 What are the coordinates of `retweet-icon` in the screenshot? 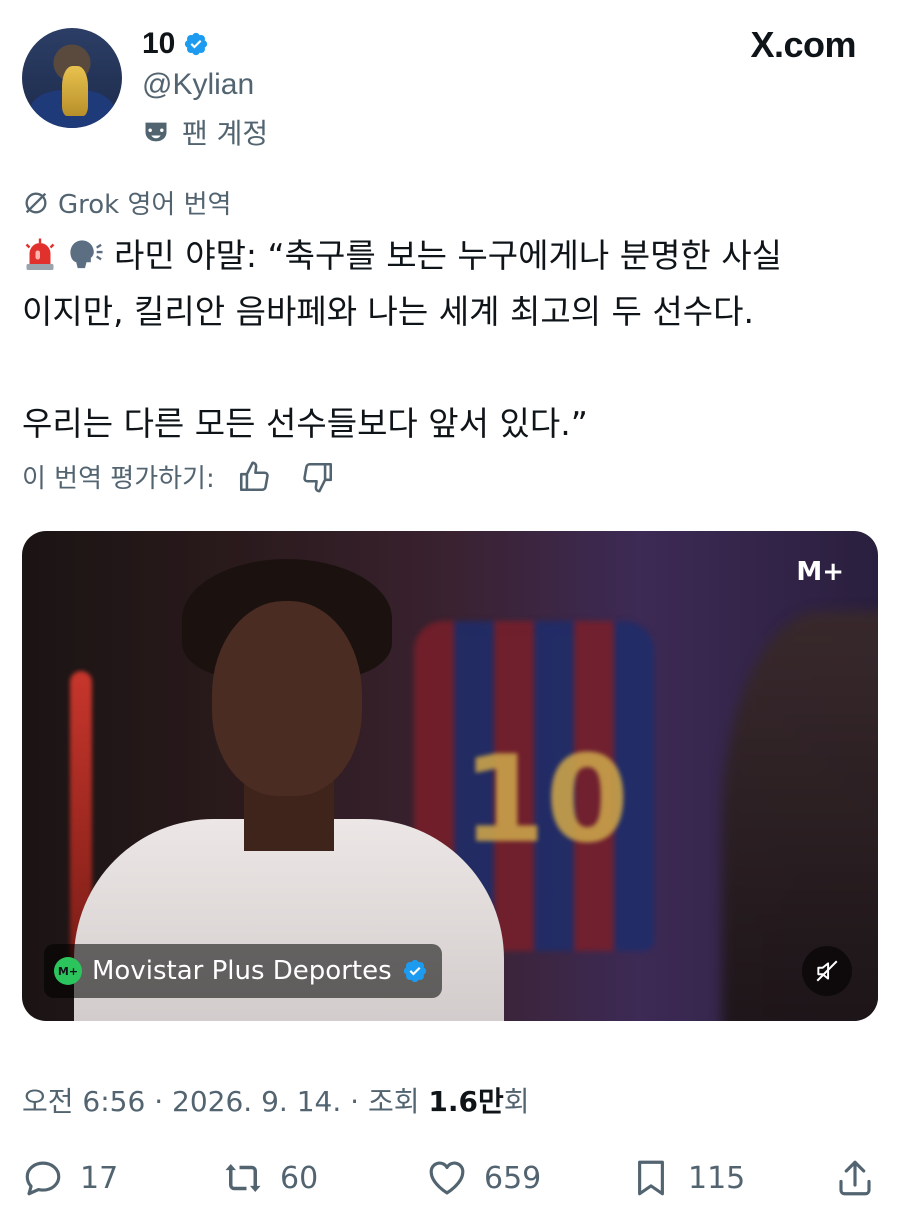 It's located at (243, 1178).